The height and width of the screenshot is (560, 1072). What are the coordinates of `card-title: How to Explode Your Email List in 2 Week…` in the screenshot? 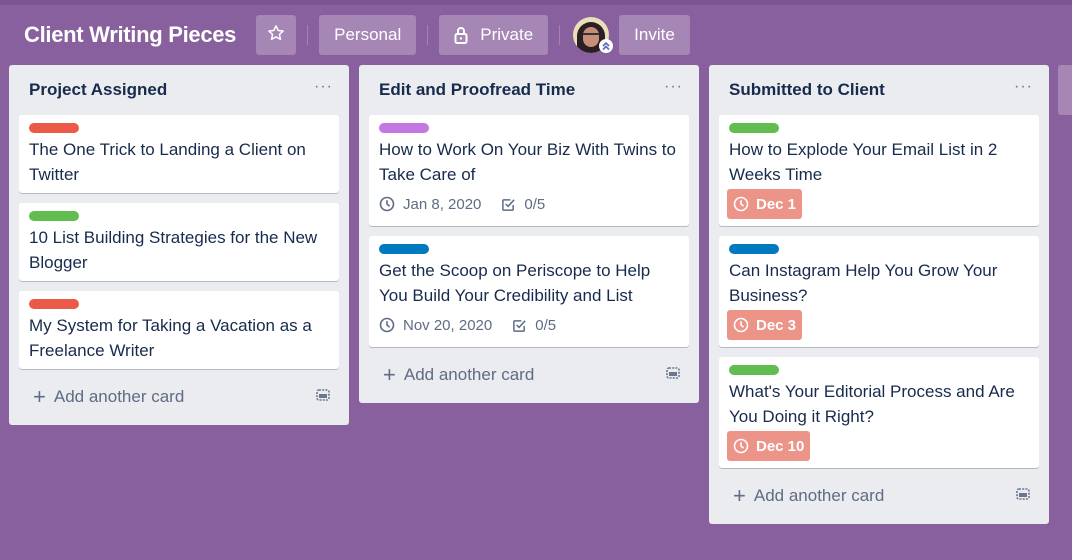 It's located at (863, 162).